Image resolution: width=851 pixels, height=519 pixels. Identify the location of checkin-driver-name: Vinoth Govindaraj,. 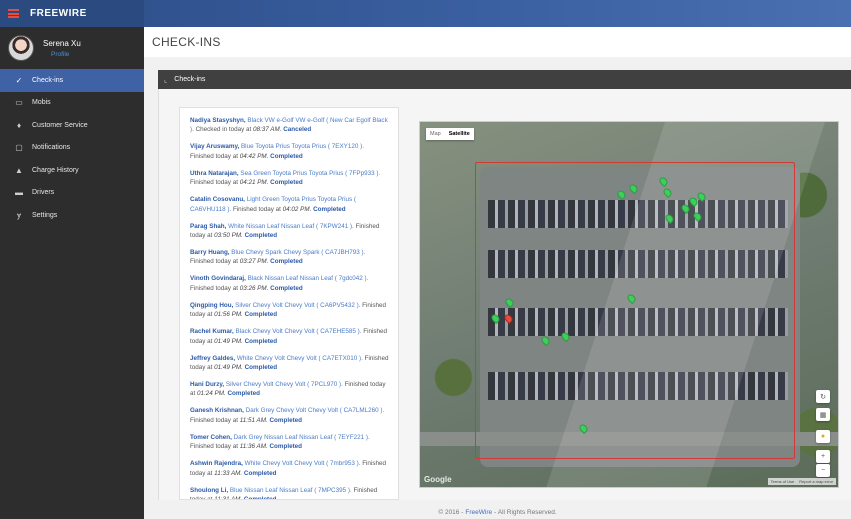
(218, 278).